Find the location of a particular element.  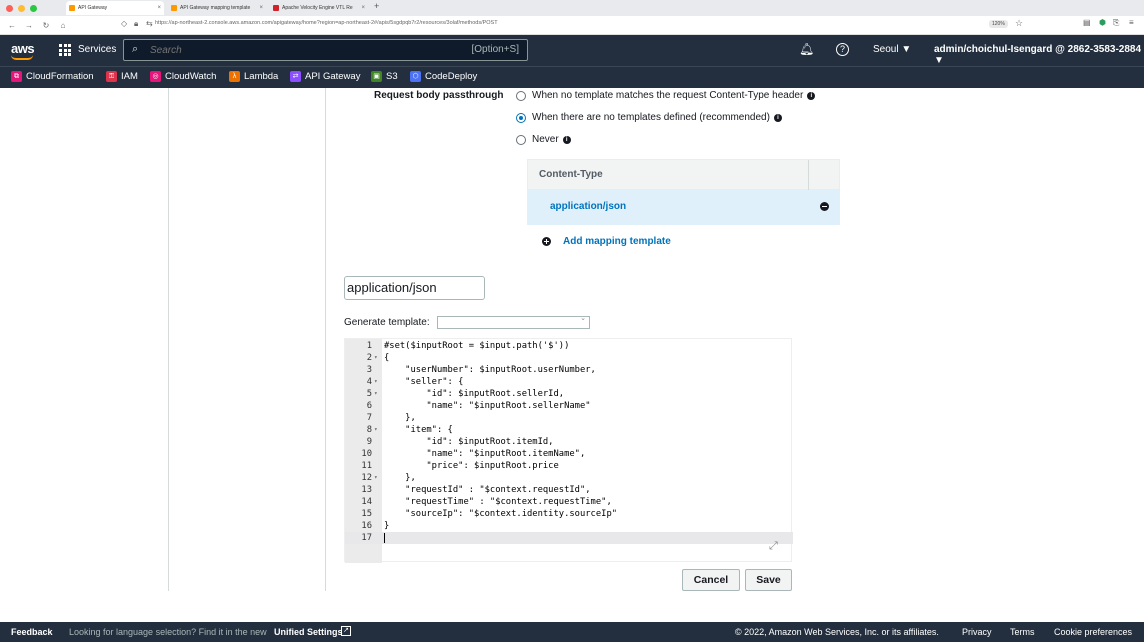

search-box: ⌕ [Option+S] is located at coordinates (325, 50).